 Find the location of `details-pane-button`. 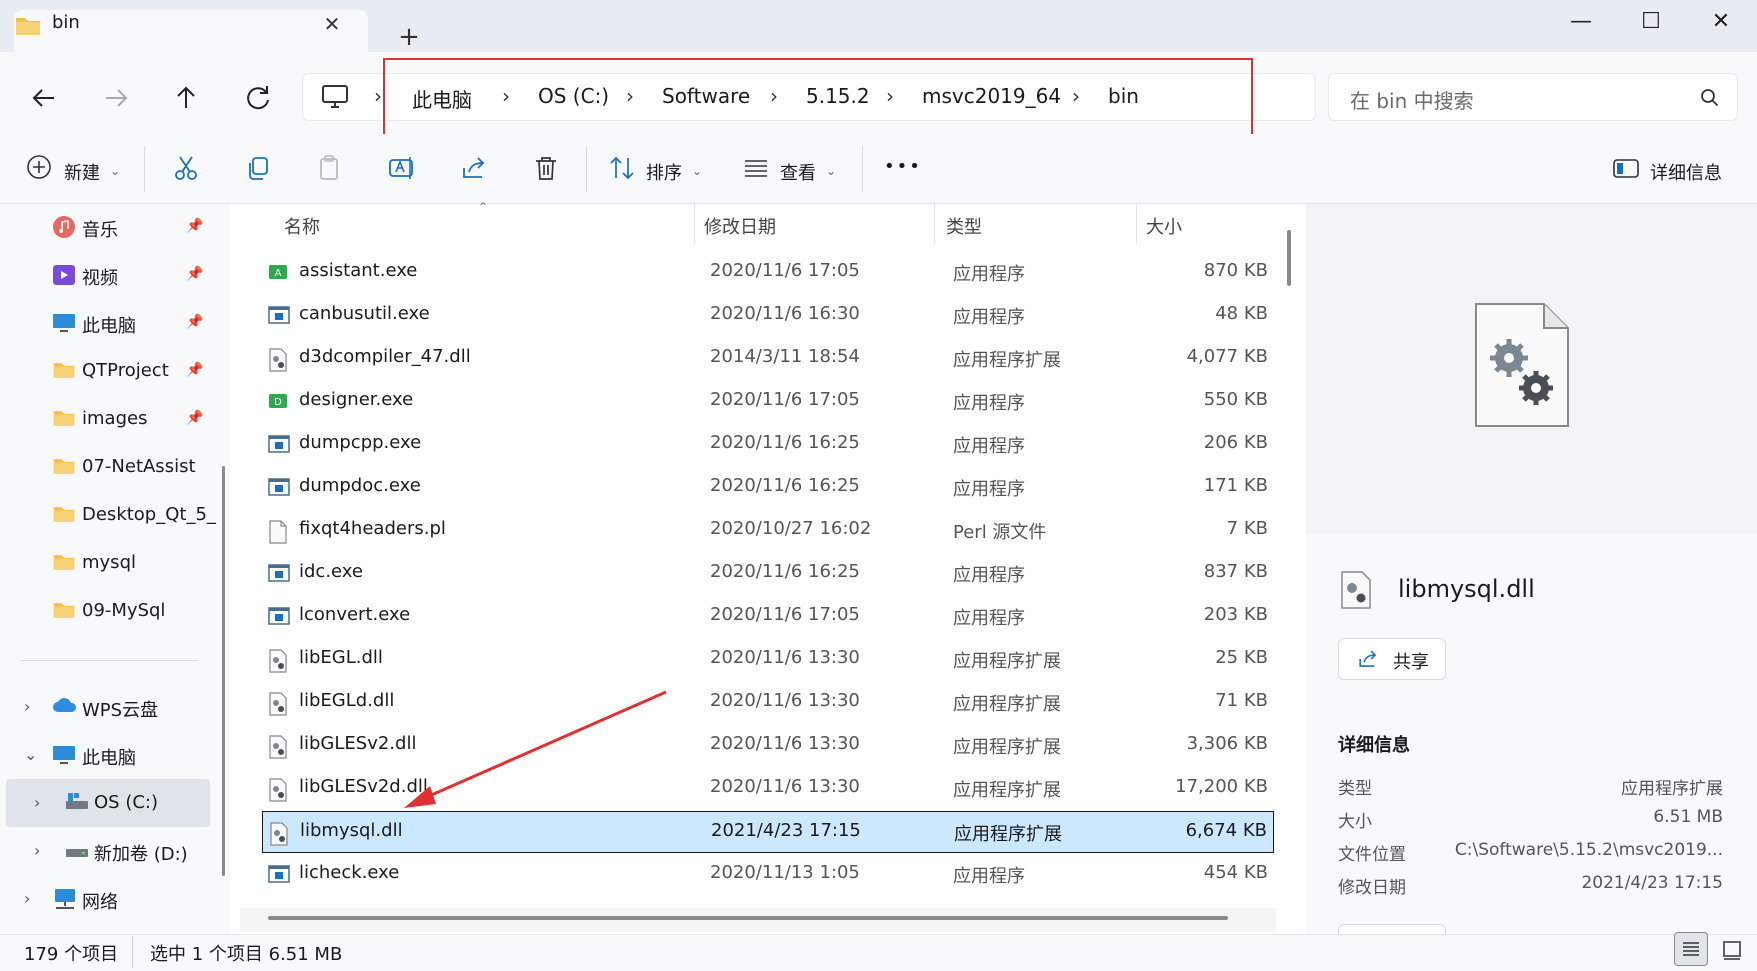

details-pane-button is located at coordinates (1626, 168).